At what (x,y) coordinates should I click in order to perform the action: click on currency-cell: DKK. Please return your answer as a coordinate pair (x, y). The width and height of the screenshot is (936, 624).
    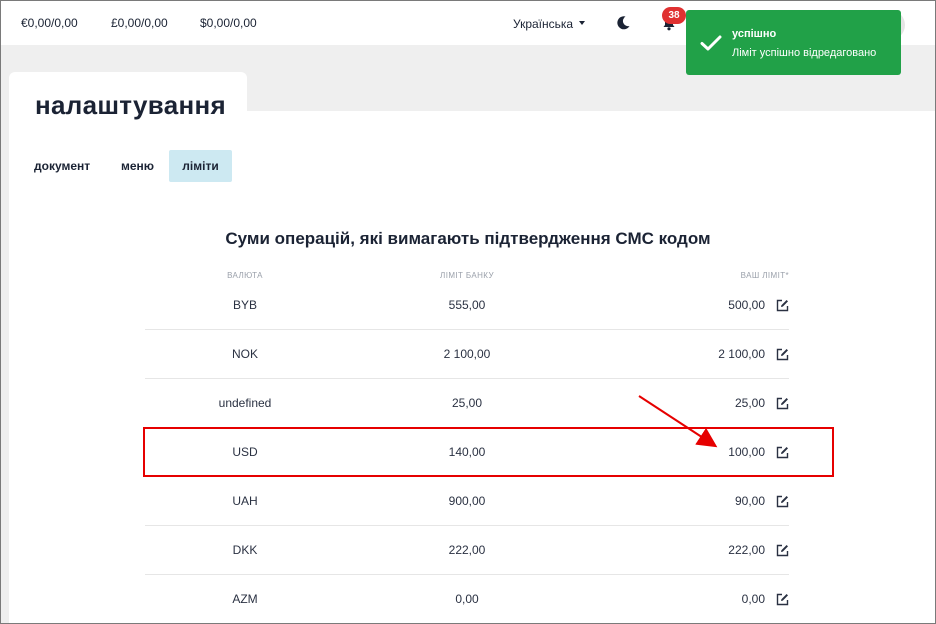
    Looking at the image, I should click on (245, 550).